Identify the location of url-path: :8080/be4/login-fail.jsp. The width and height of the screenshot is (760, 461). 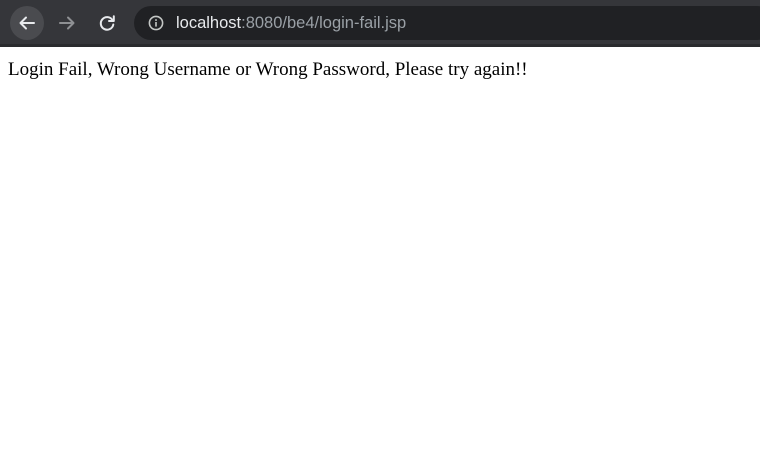
(324, 23).